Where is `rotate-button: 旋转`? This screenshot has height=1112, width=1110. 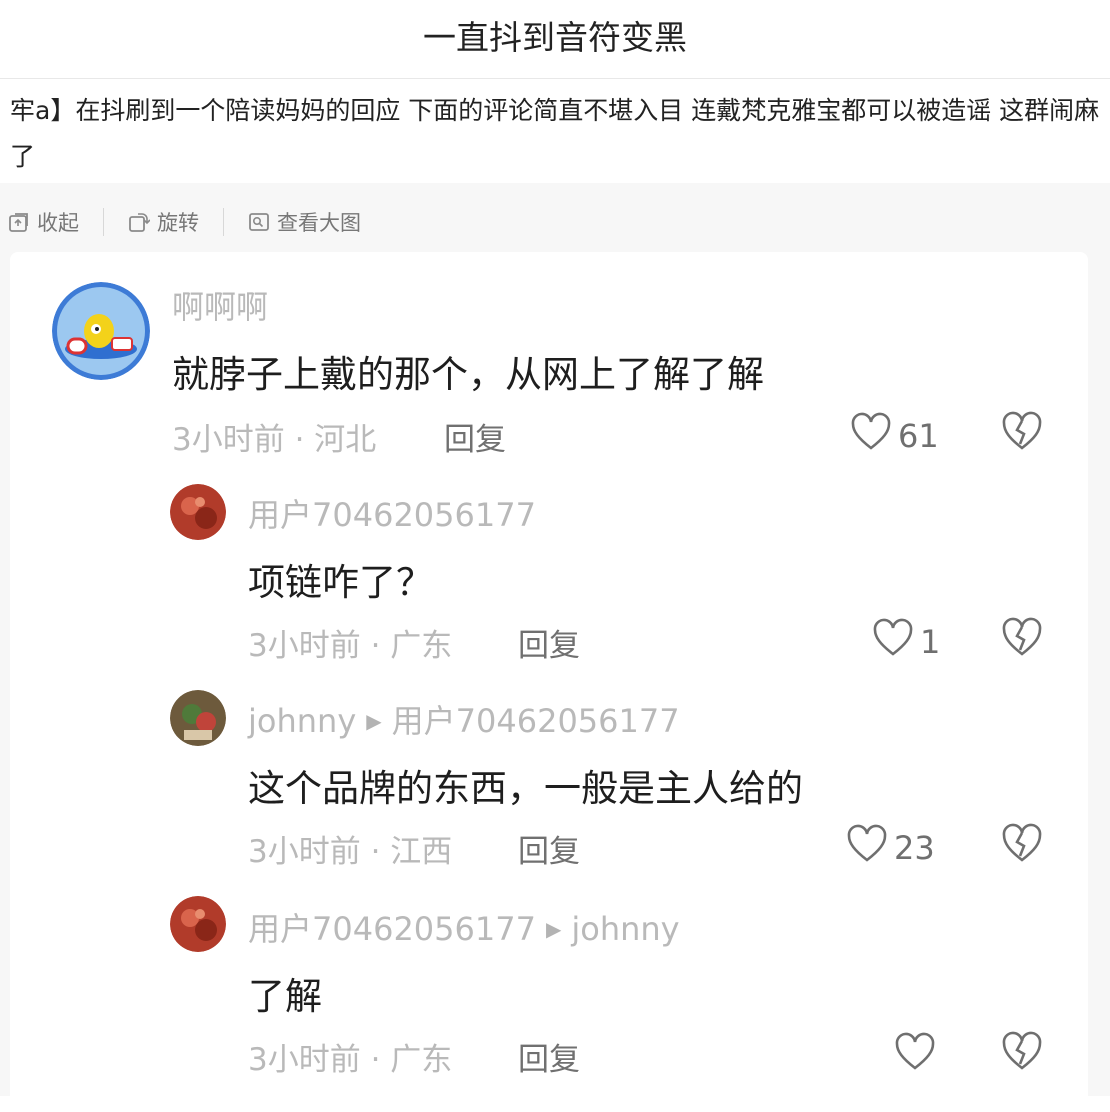
rotate-button: 旋转 is located at coordinates (163, 222).